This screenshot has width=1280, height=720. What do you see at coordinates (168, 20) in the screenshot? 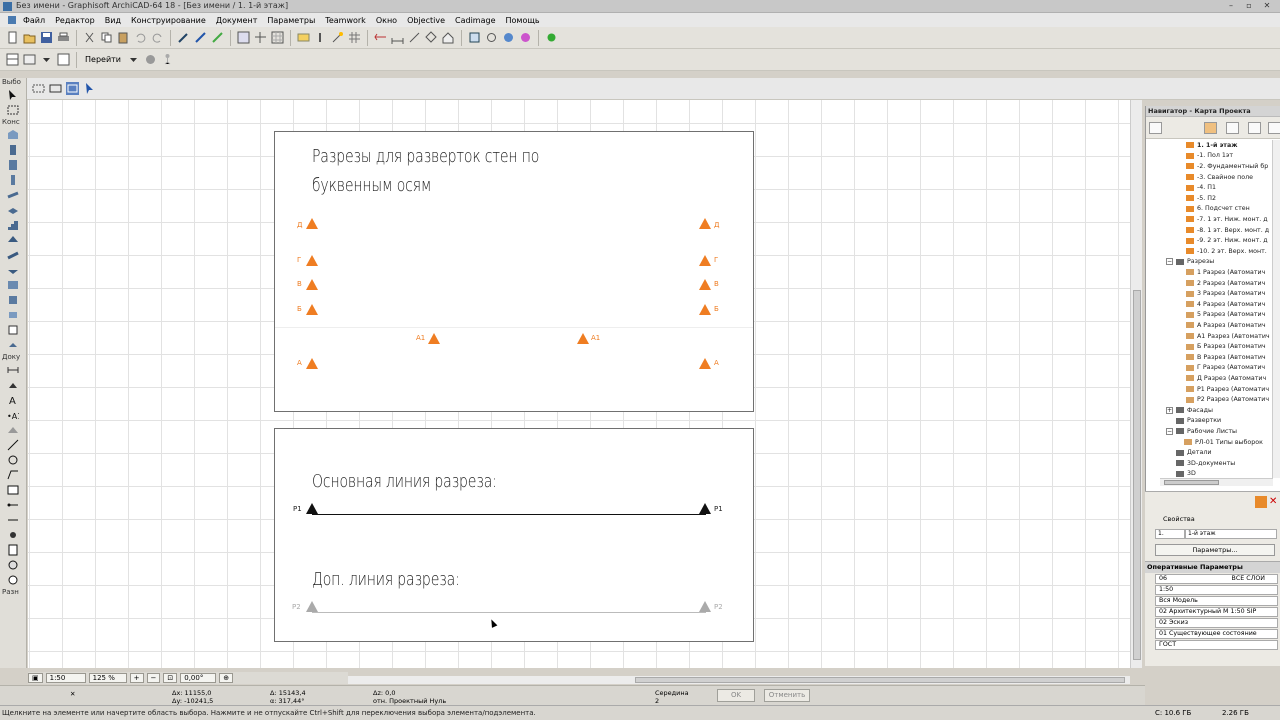
I see `menu-design: Конструирование` at bounding box center [168, 20].